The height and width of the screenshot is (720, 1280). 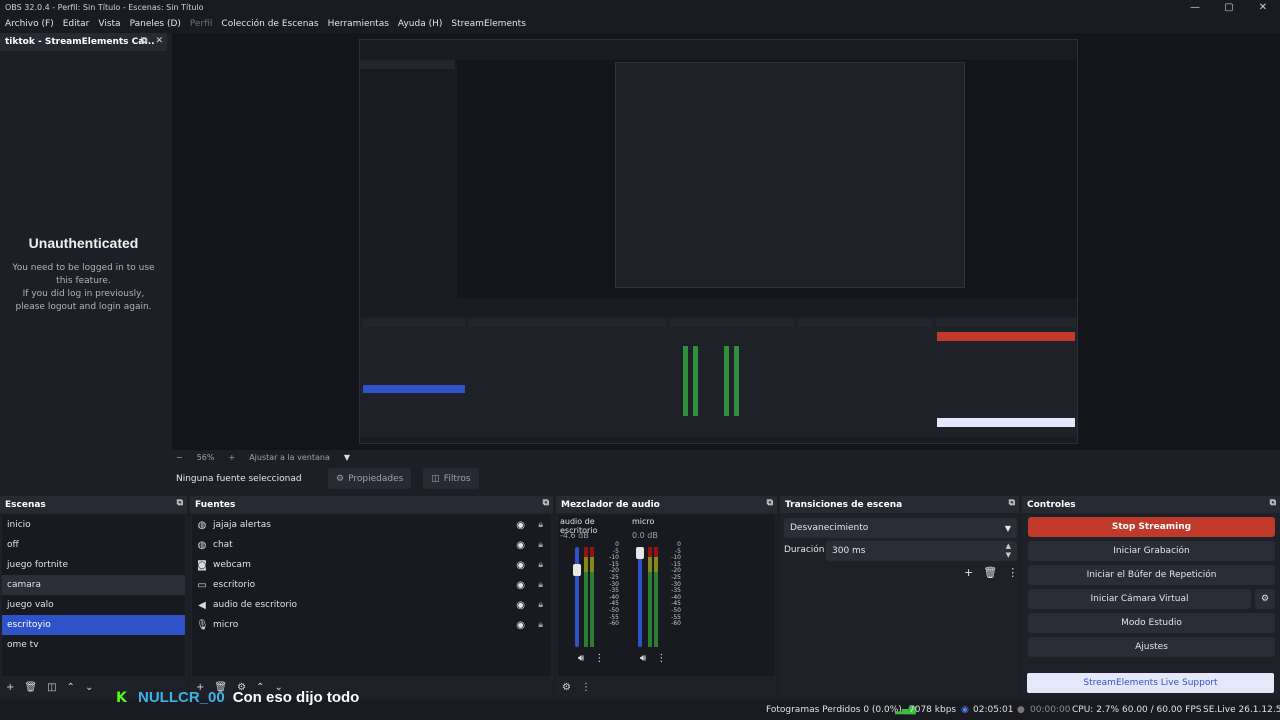 What do you see at coordinates (108, 24) in the screenshot?
I see `menu-view: Vista` at bounding box center [108, 24].